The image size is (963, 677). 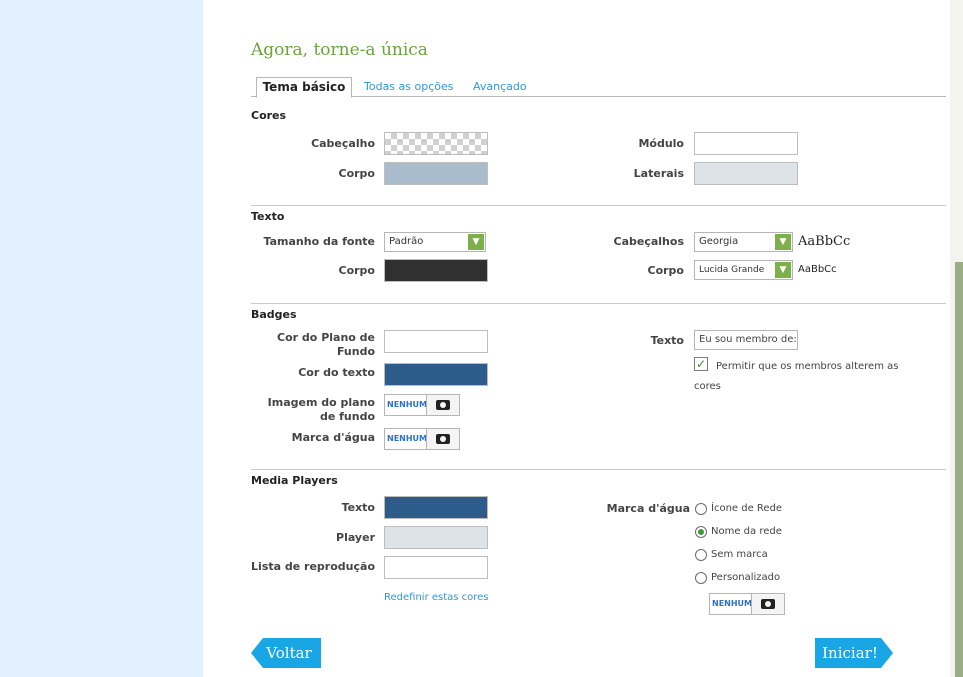 I want to click on sides-color-swatch, so click(x=746, y=173).